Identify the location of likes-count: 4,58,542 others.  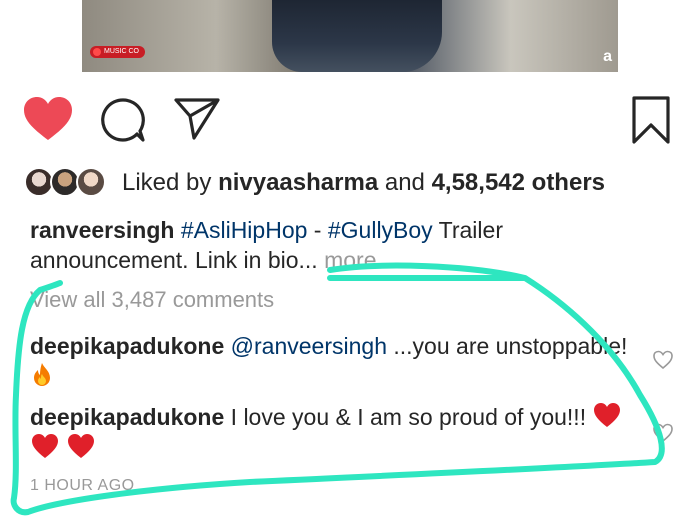
(518, 182).